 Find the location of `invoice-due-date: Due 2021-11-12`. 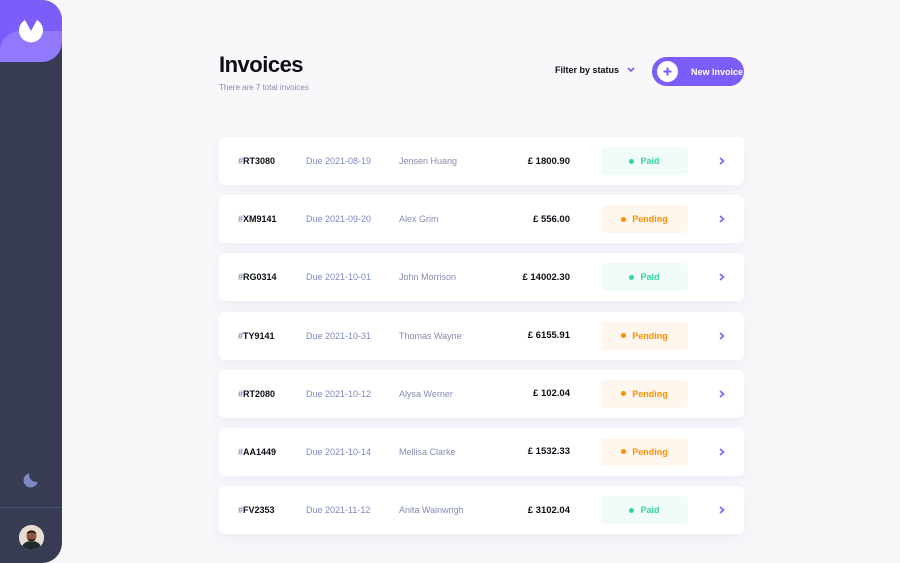

invoice-due-date: Due 2021-11-12 is located at coordinates (338, 510).